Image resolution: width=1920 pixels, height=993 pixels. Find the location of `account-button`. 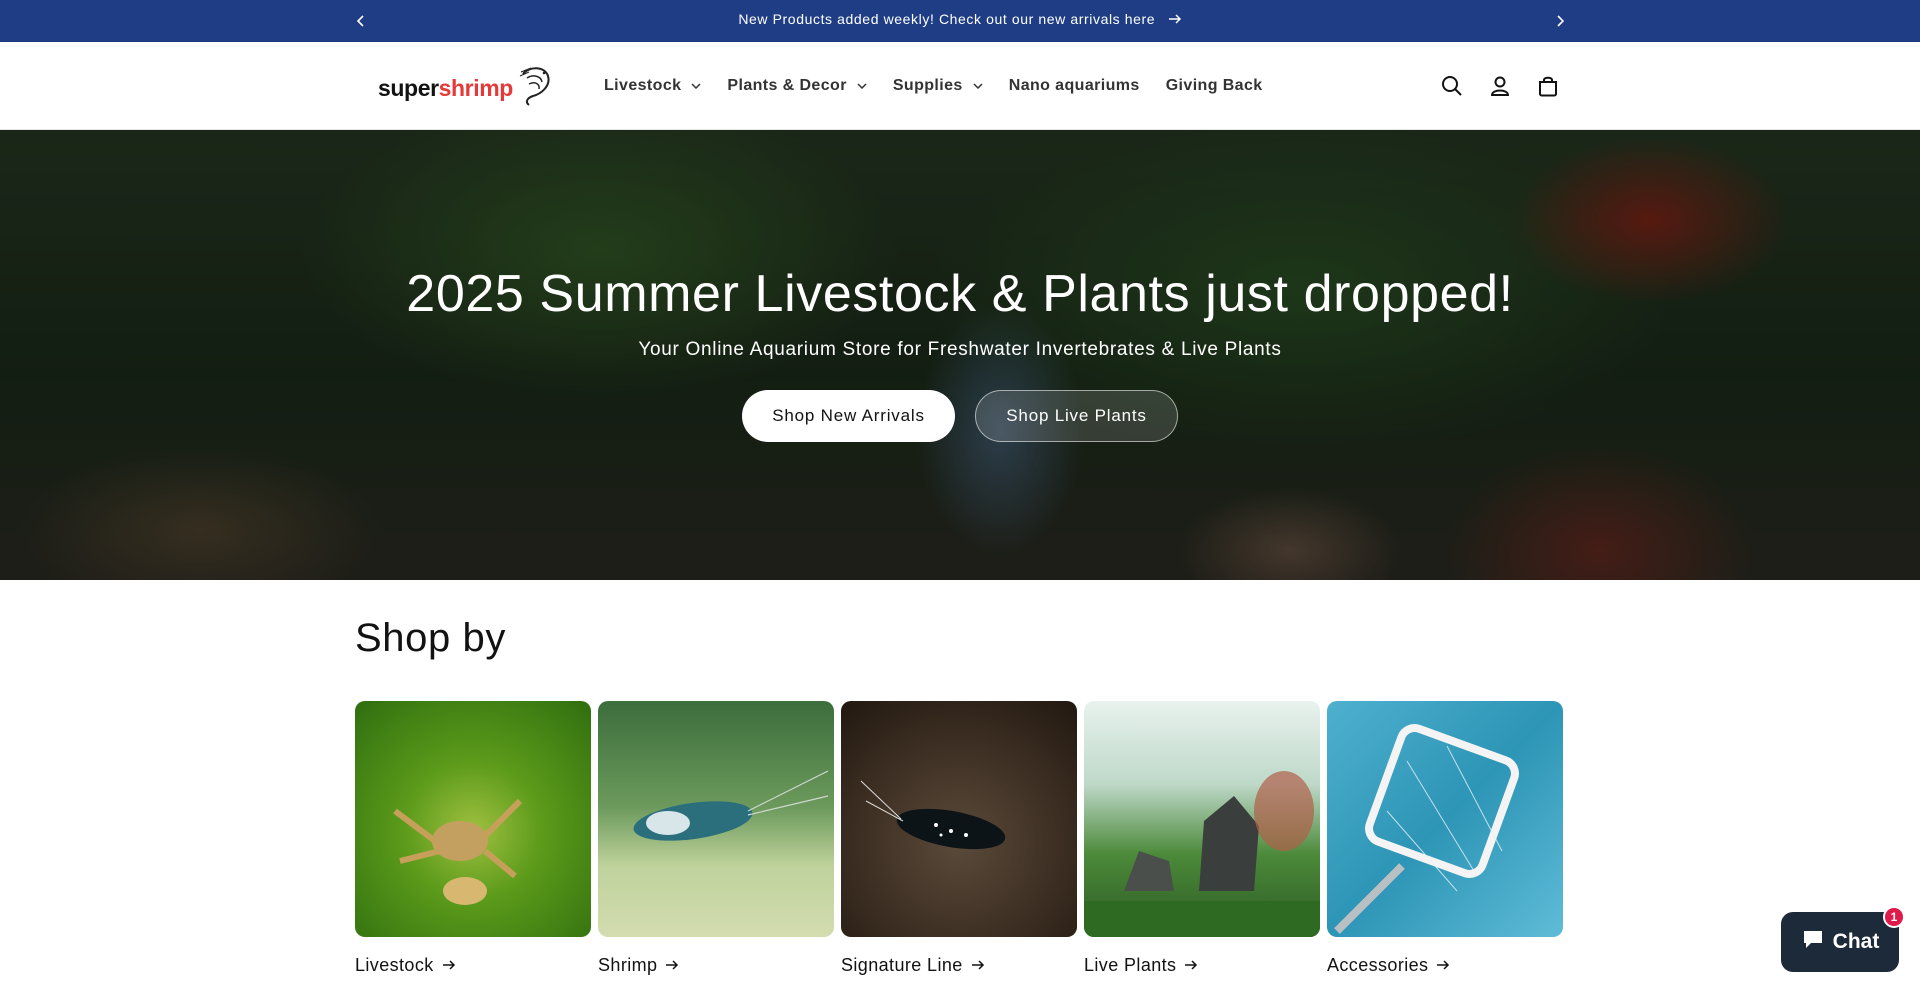

account-button is located at coordinates (1500, 86).